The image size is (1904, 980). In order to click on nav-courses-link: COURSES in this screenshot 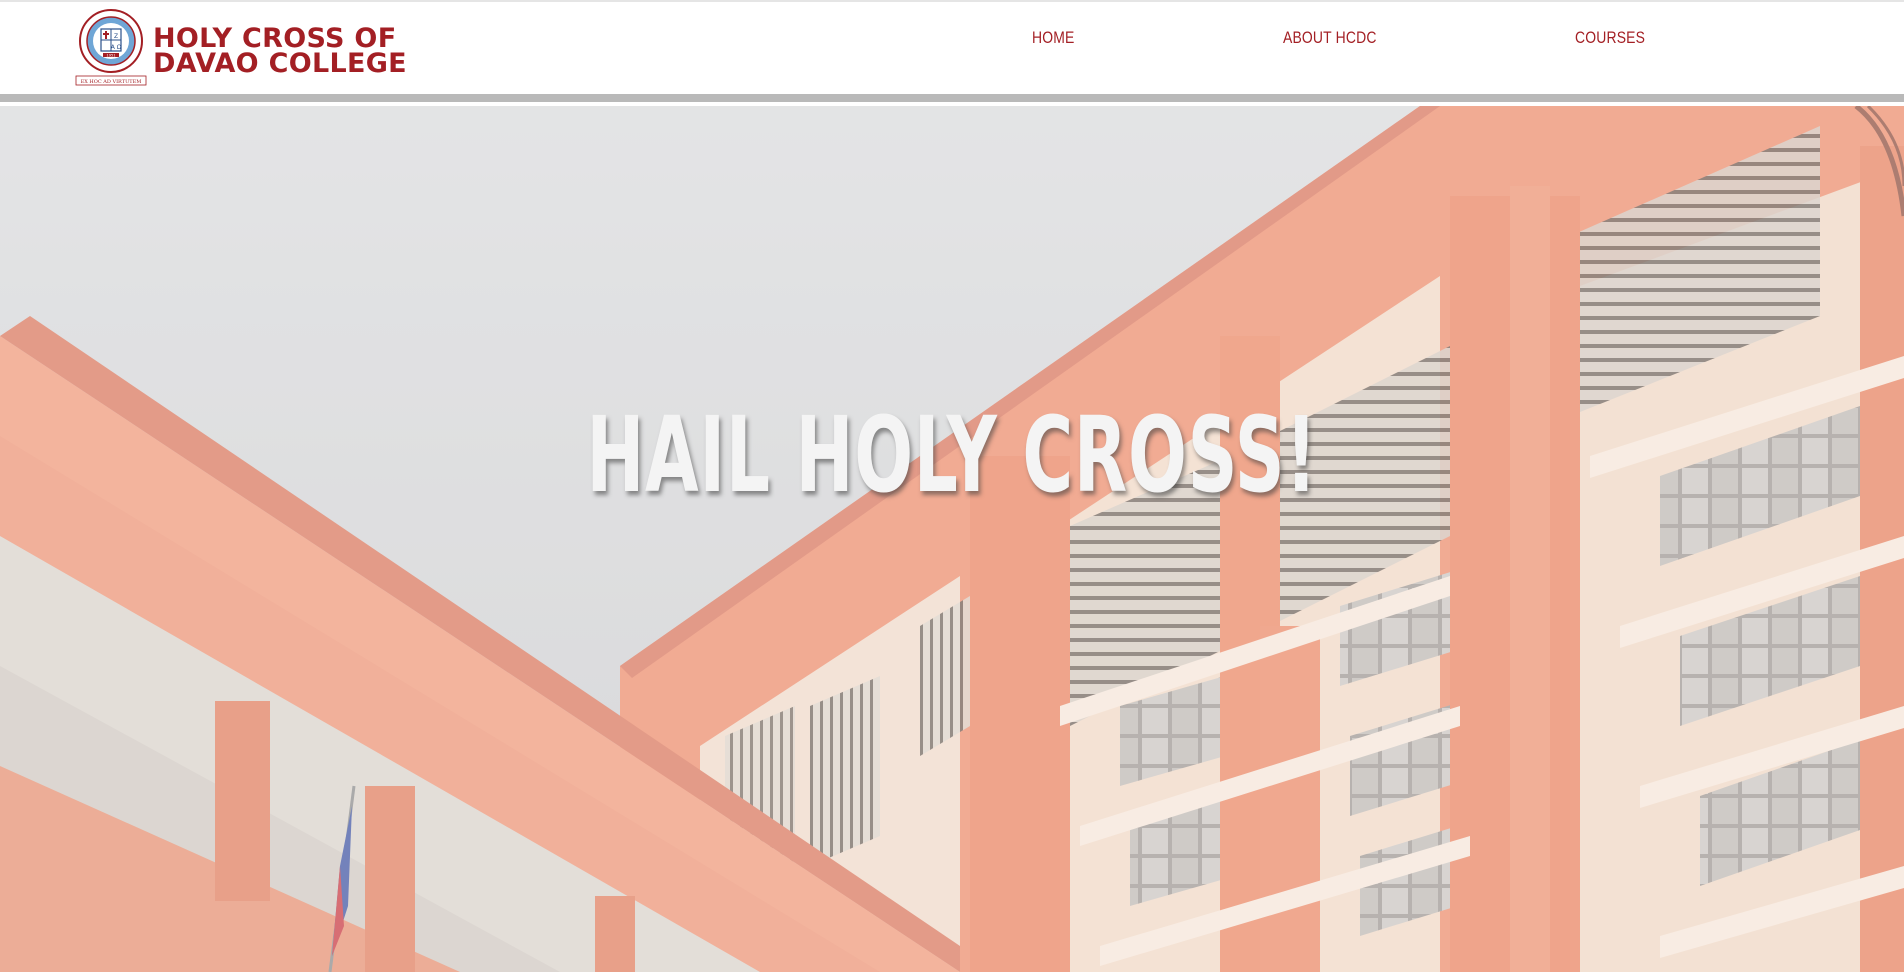, I will do `click(1610, 38)`.